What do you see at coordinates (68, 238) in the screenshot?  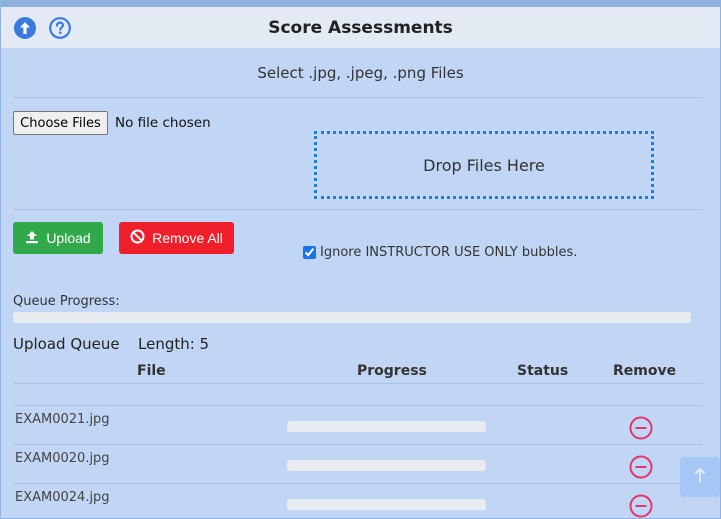 I see `upload-label: Upload` at bounding box center [68, 238].